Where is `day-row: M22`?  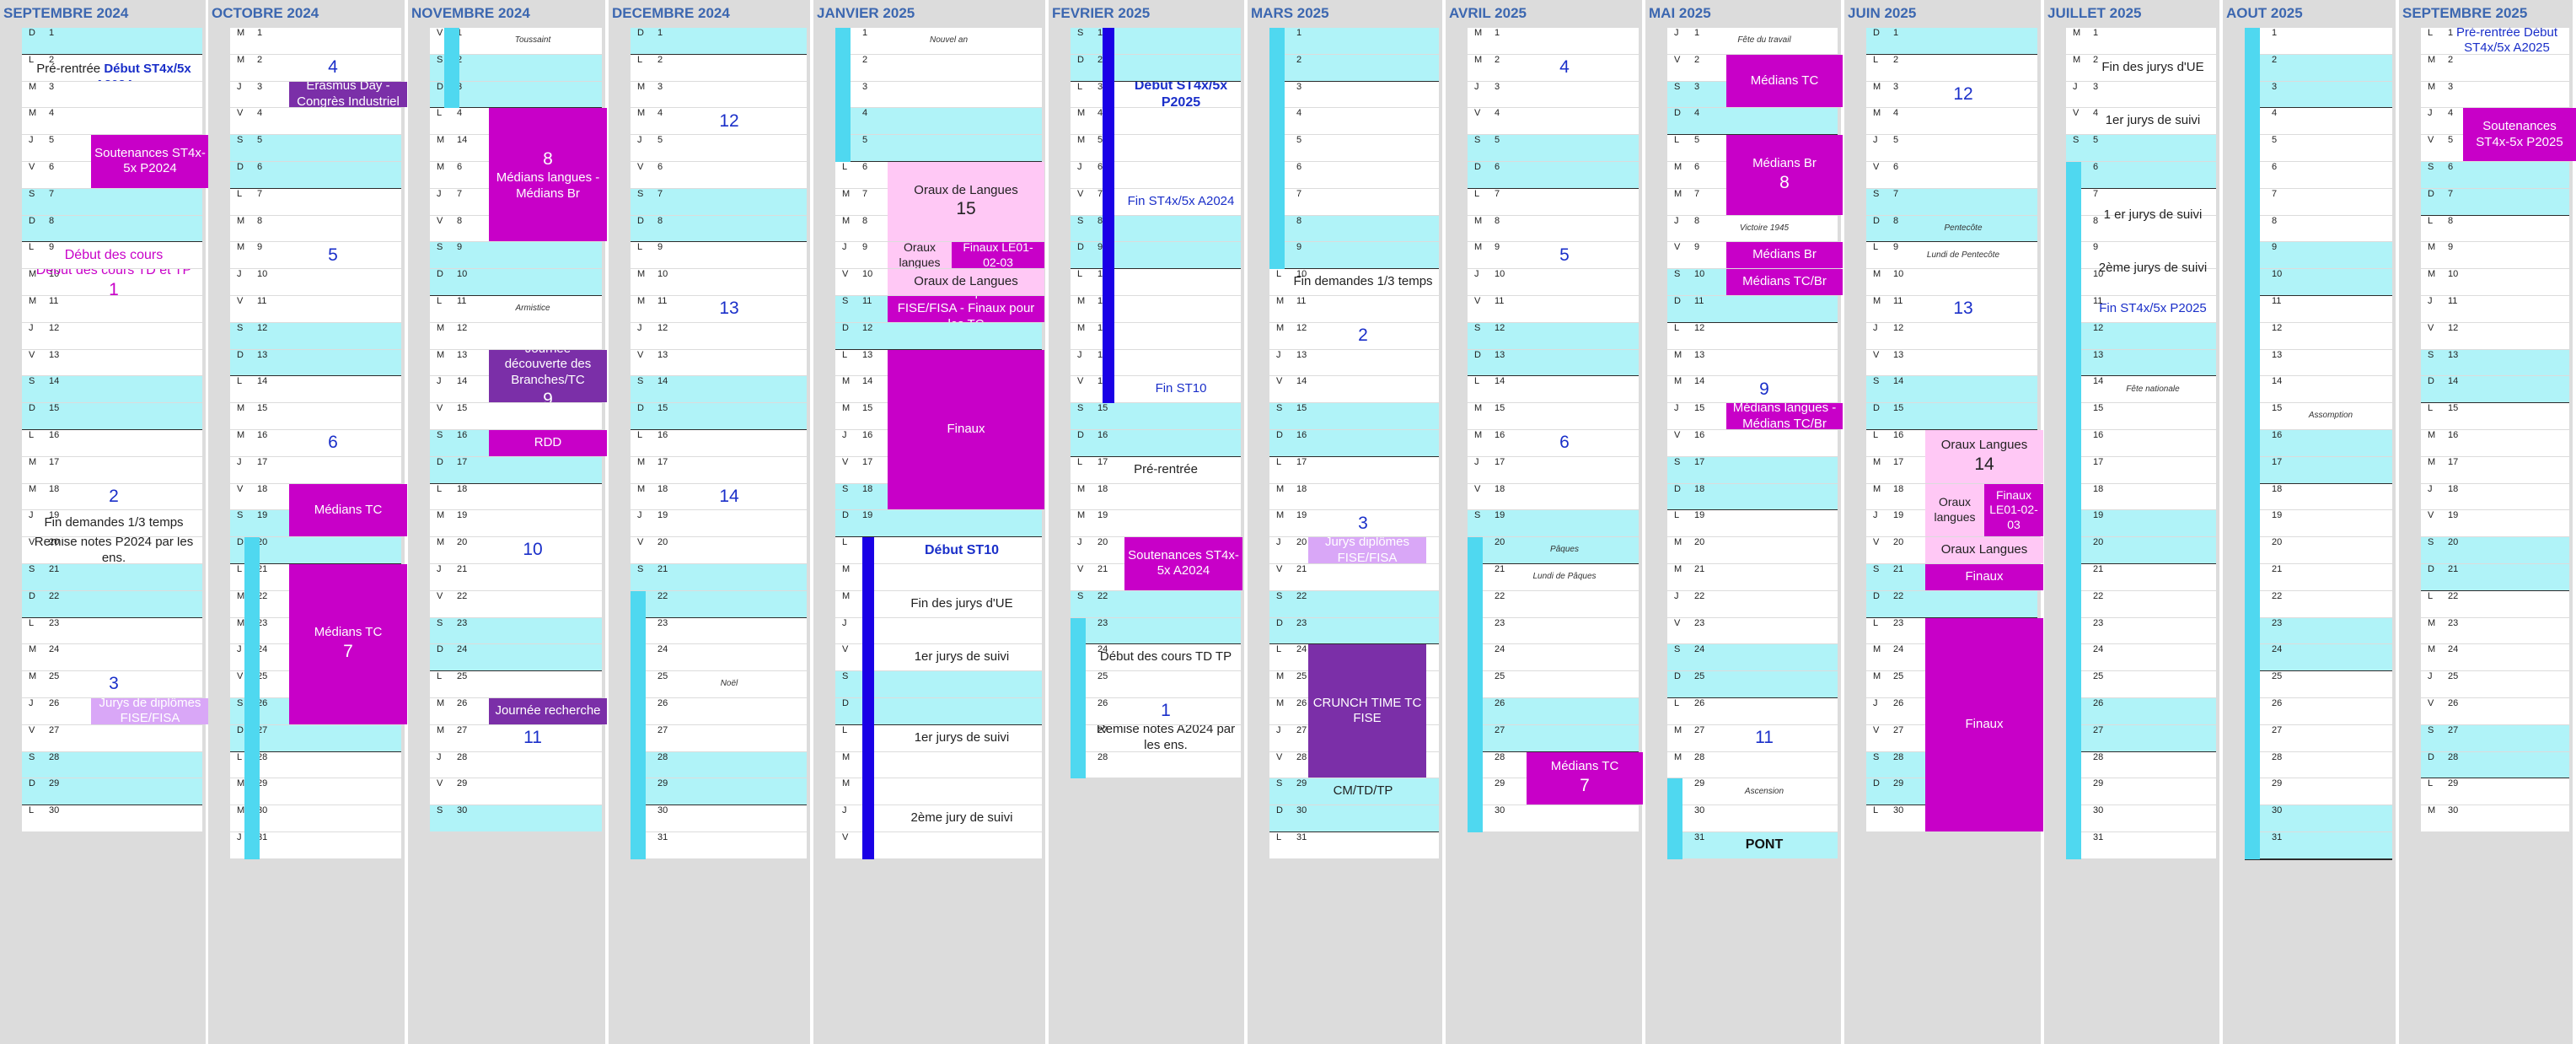 day-row: M22 is located at coordinates (1553, 603).